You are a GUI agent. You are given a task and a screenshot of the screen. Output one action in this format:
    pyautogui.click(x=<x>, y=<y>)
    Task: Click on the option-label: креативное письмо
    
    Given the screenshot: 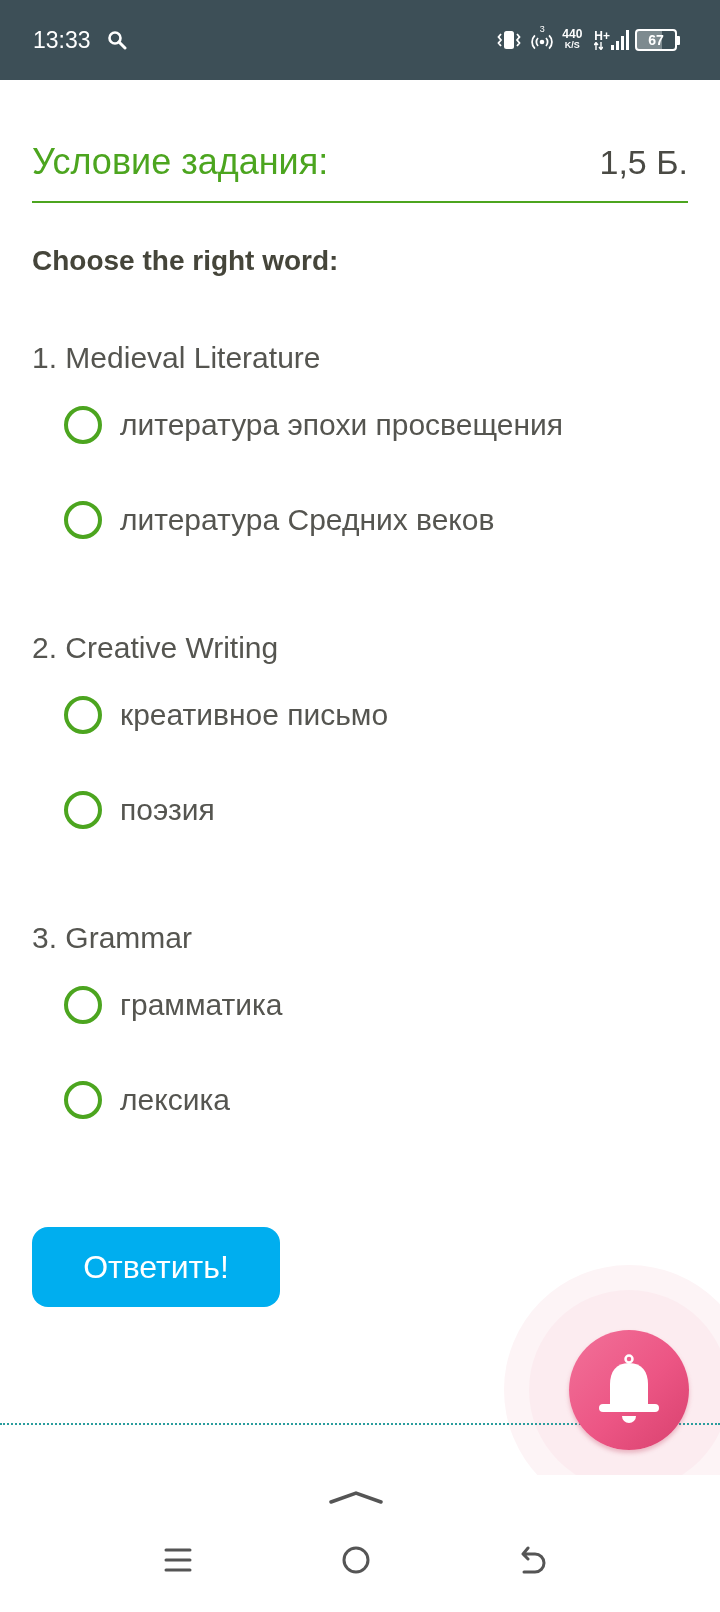 What is the action you would take?
    pyautogui.click(x=254, y=715)
    